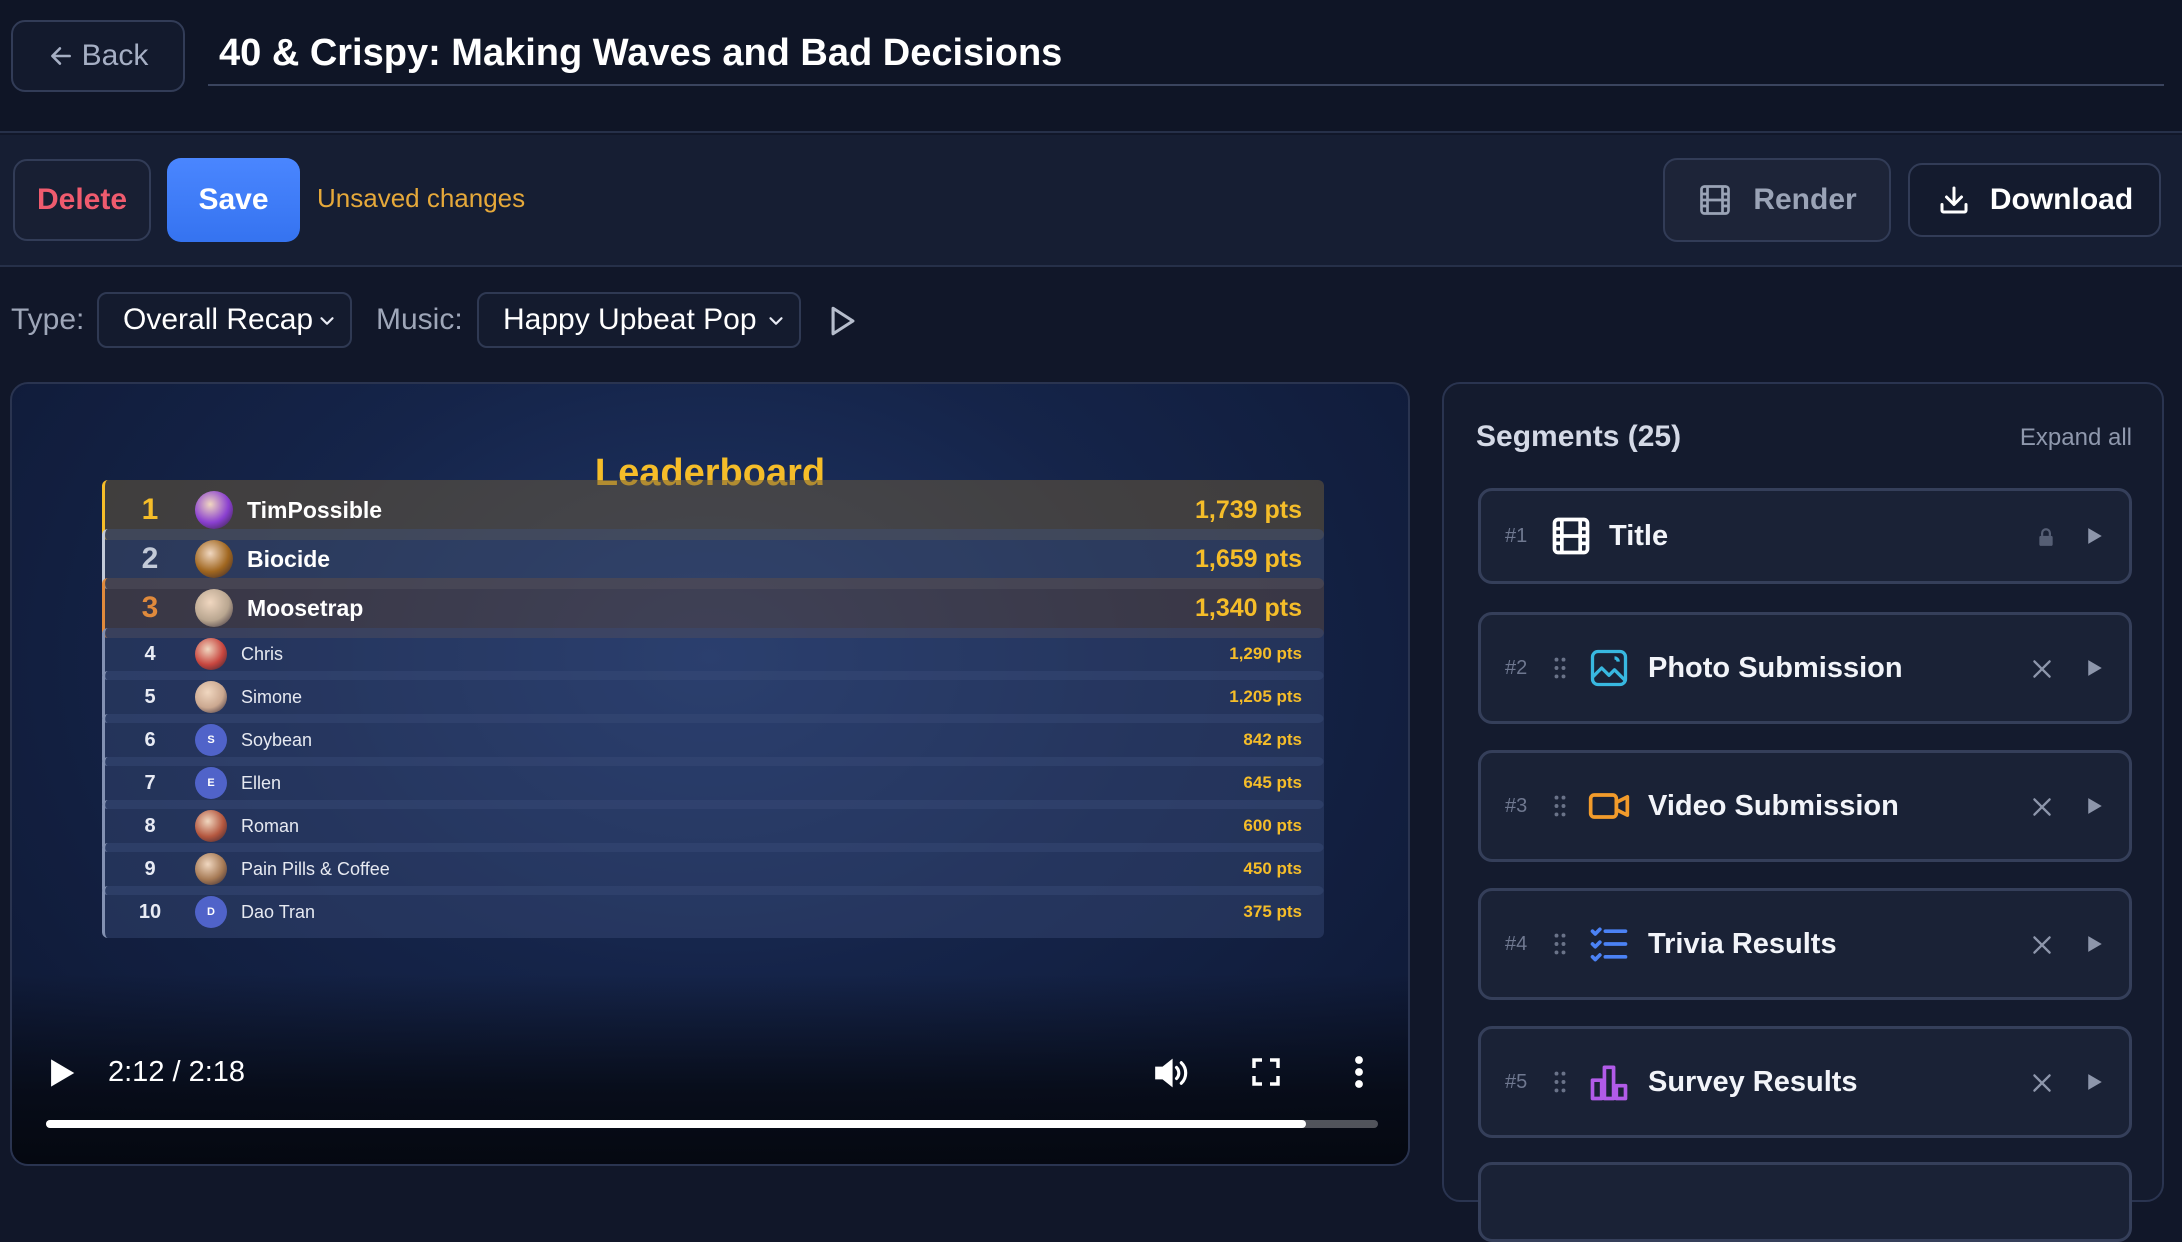 The image size is (2182, 1242). I want to click on expand-all-button: Expand all, so click(2076, 438).